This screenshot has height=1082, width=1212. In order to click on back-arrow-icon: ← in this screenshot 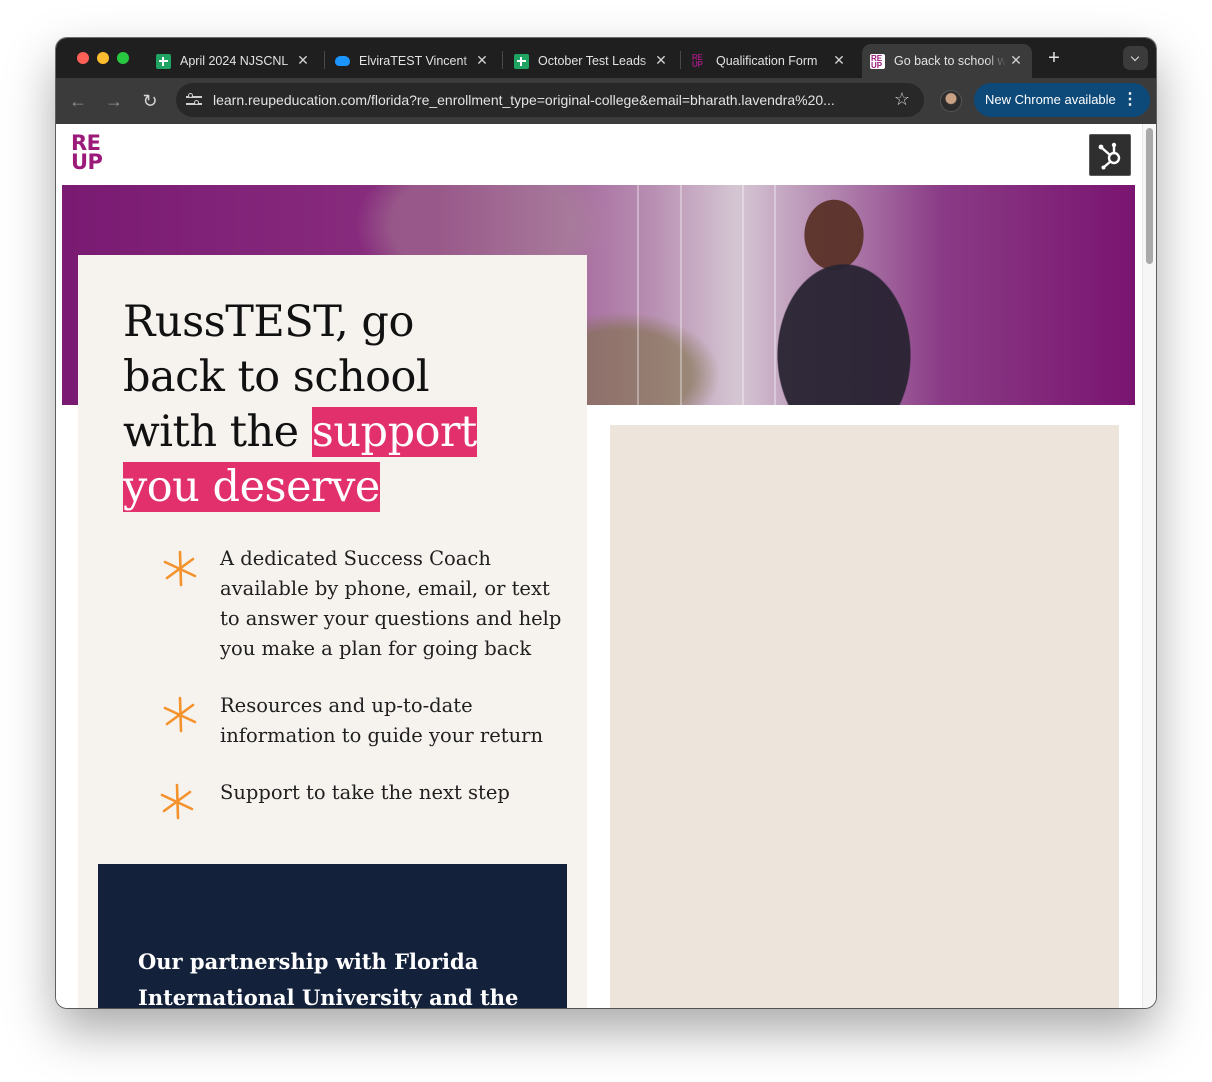, I will do `click(78, 101)`.